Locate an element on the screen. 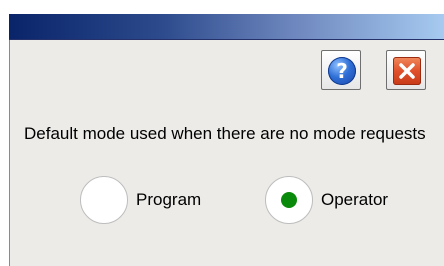 Image resolution: width=444 pixels, height=266 pixels. close-button is located at coordinates (406, 70).